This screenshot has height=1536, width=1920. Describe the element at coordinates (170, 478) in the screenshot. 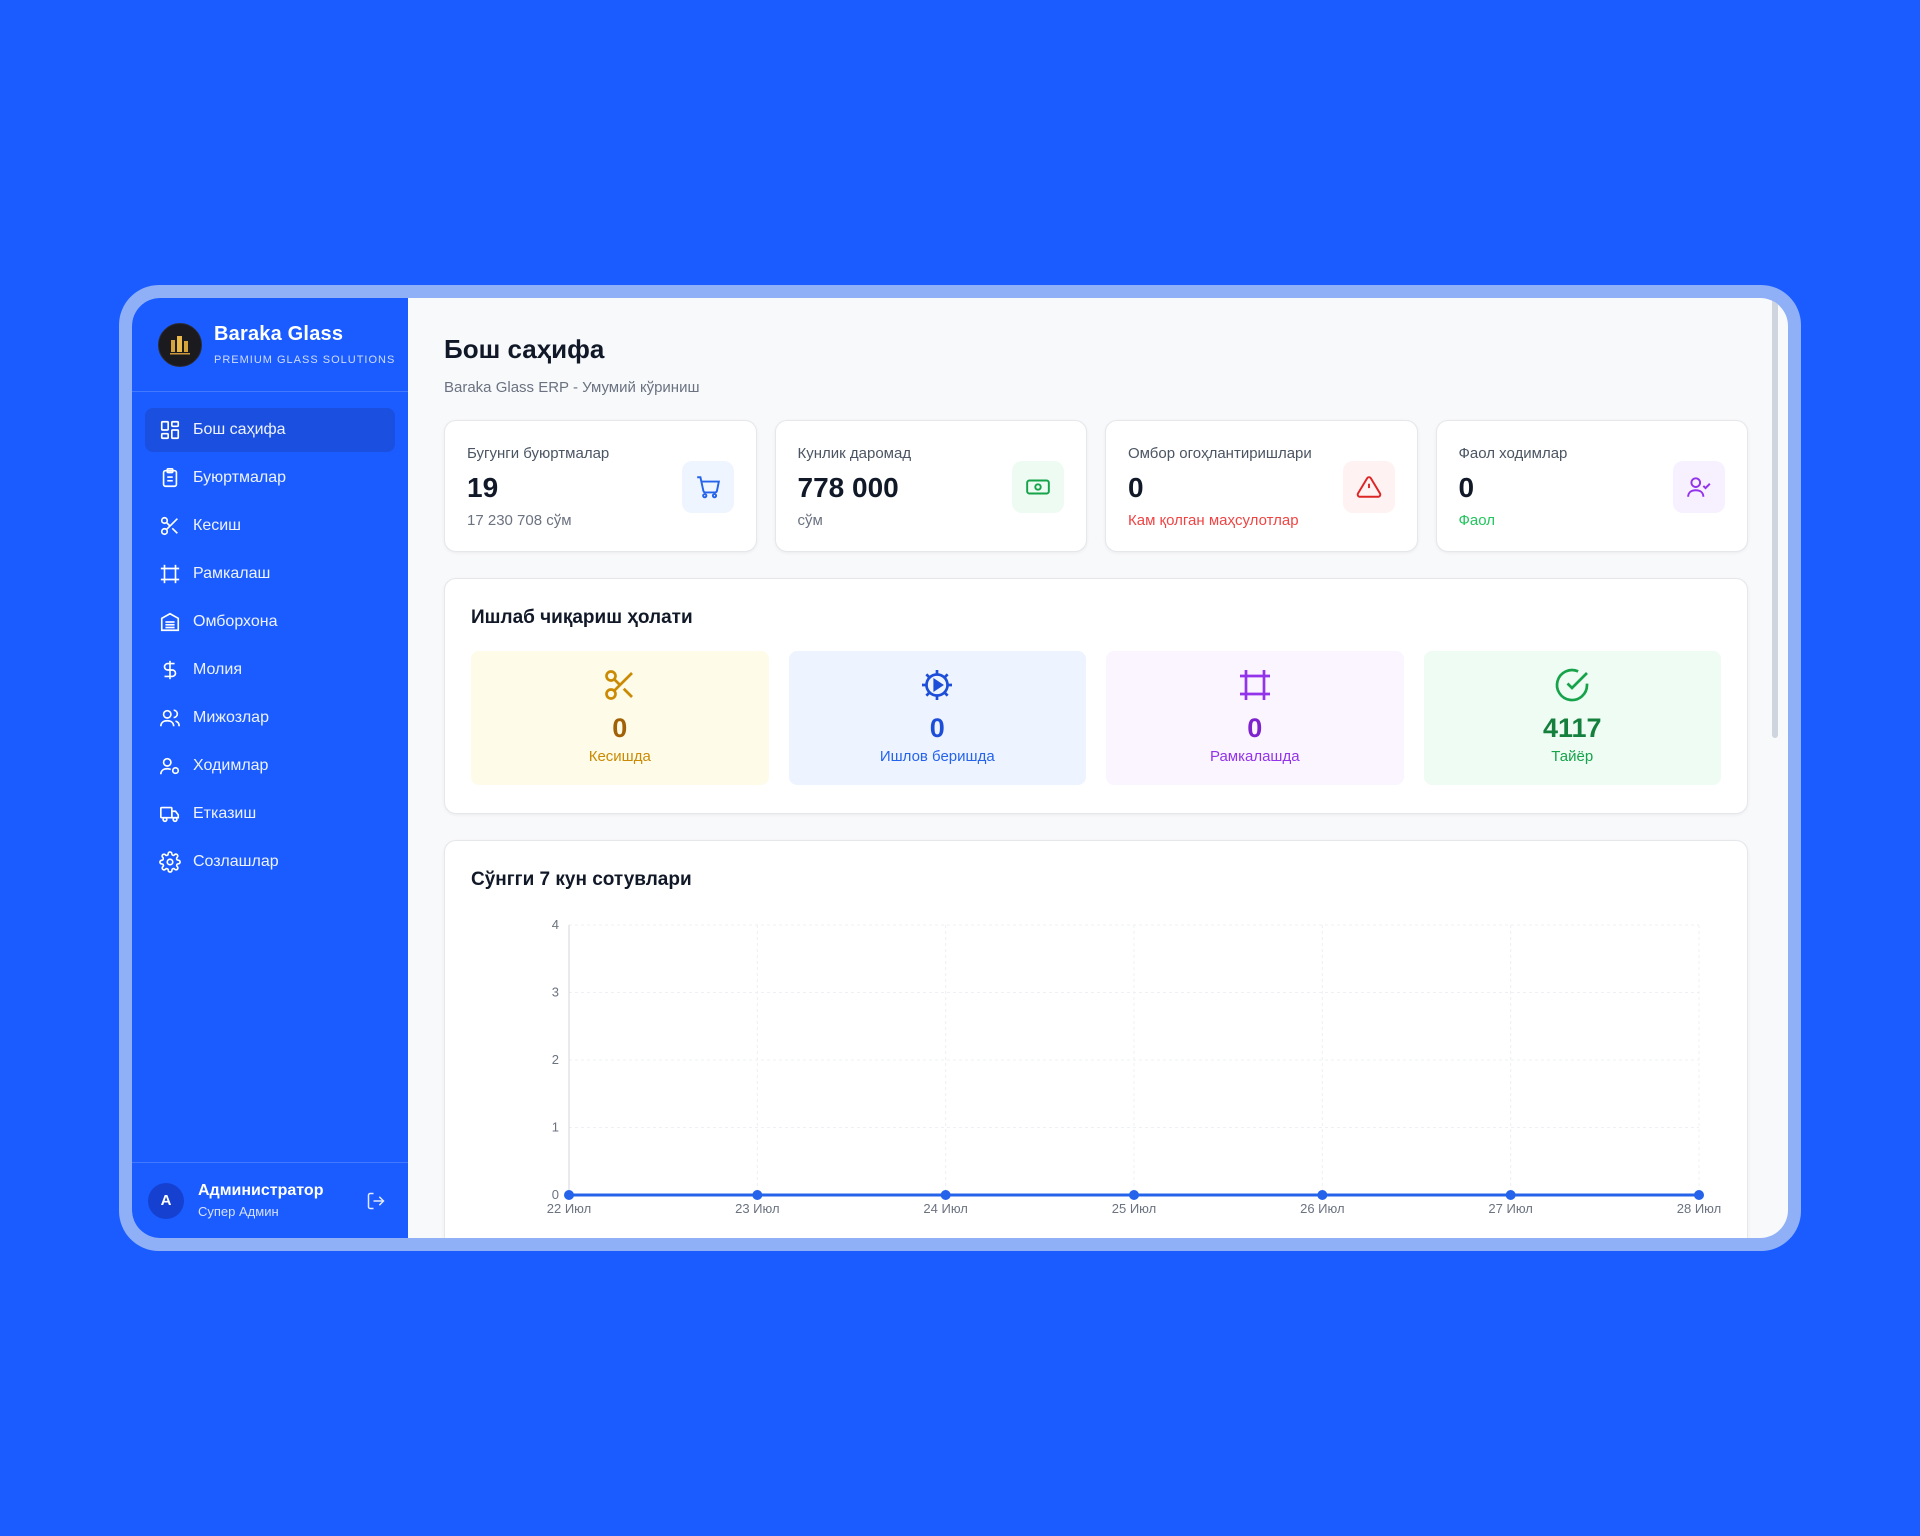

I see `clipboard-icon` at that location.